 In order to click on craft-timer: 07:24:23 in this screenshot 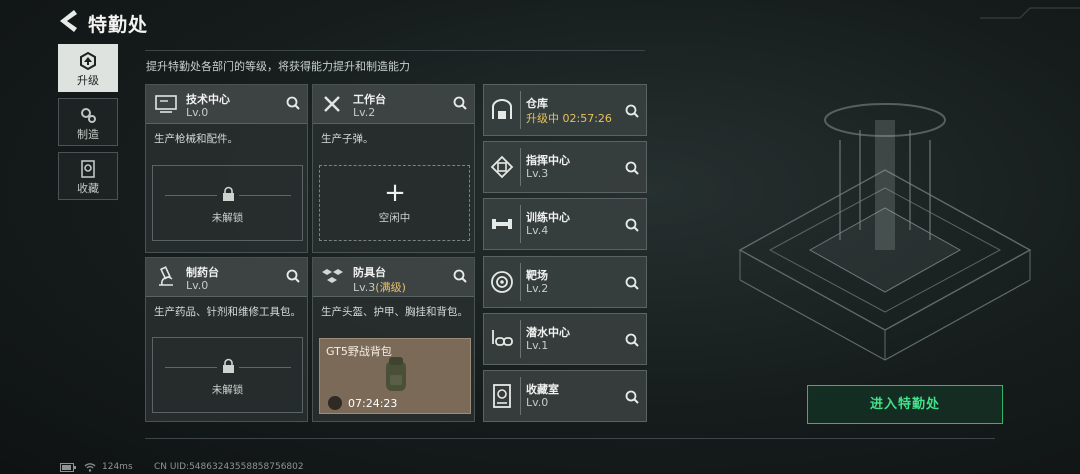, I will do `click(373, 403)`.